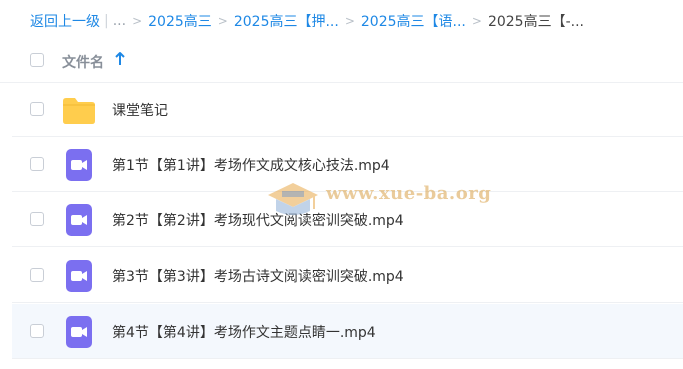 This screenshot has width=683, height=369. Describe the element at coordinates (37, 60) in the screenshot. I see `select-all-checkbox` at that location.